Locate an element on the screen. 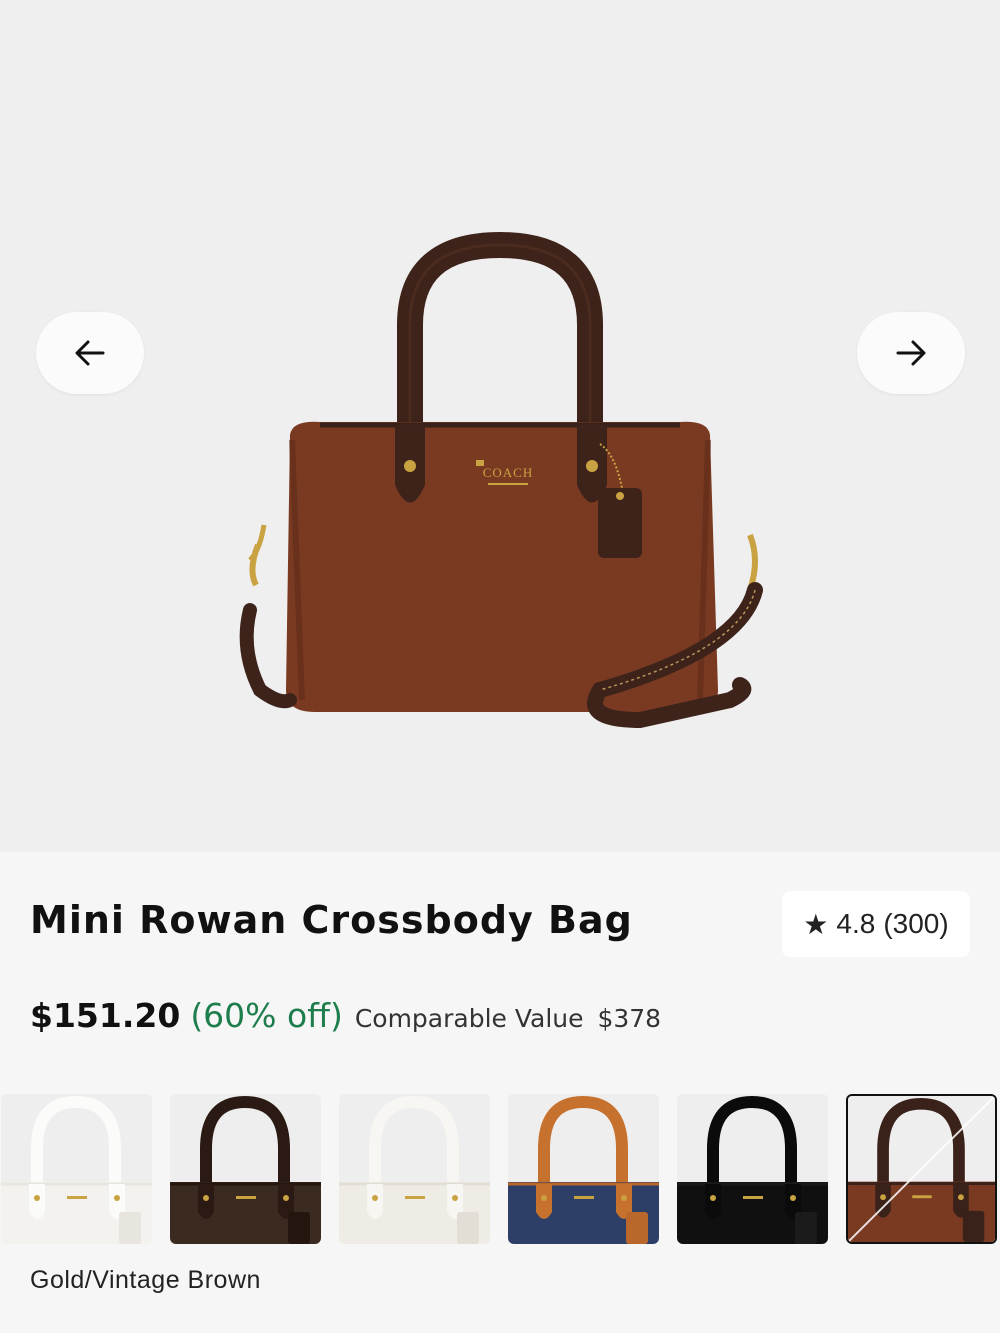 This screenshot has width=1000, height=1333. price-row: $151.20 (60% off) Comparable Value $378 is located at coordinates (345, 1015).